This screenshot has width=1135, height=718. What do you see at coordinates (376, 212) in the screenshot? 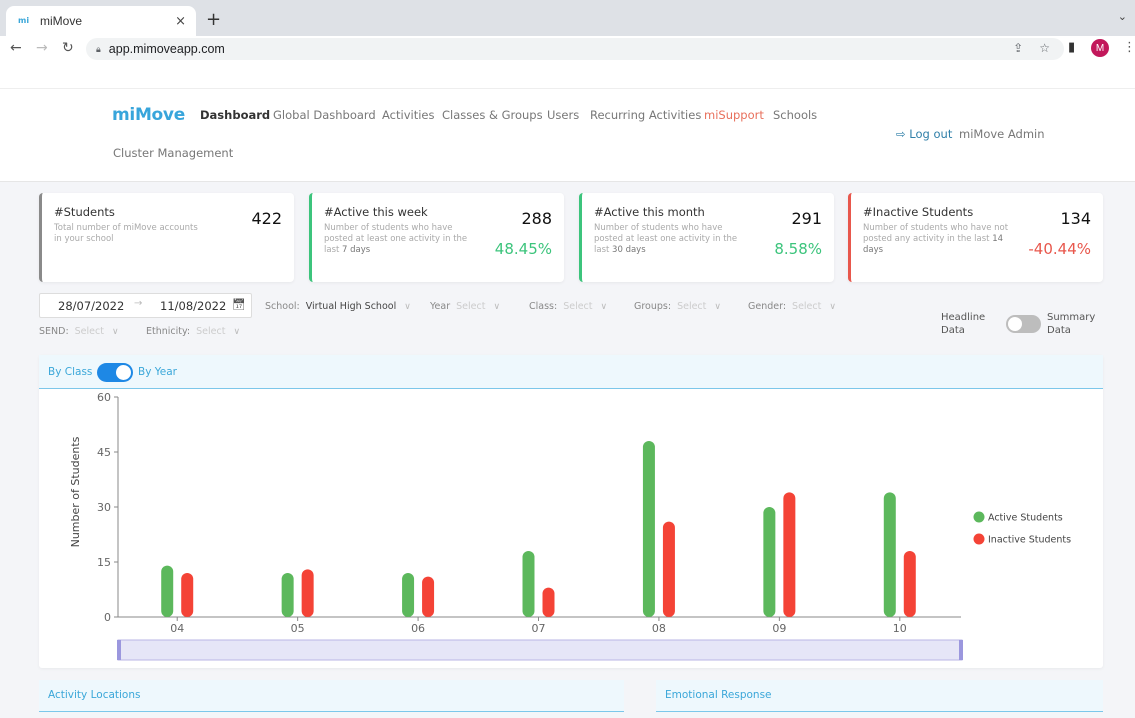
I see `card-title: #Active this week` at bounding box center [376, 212].